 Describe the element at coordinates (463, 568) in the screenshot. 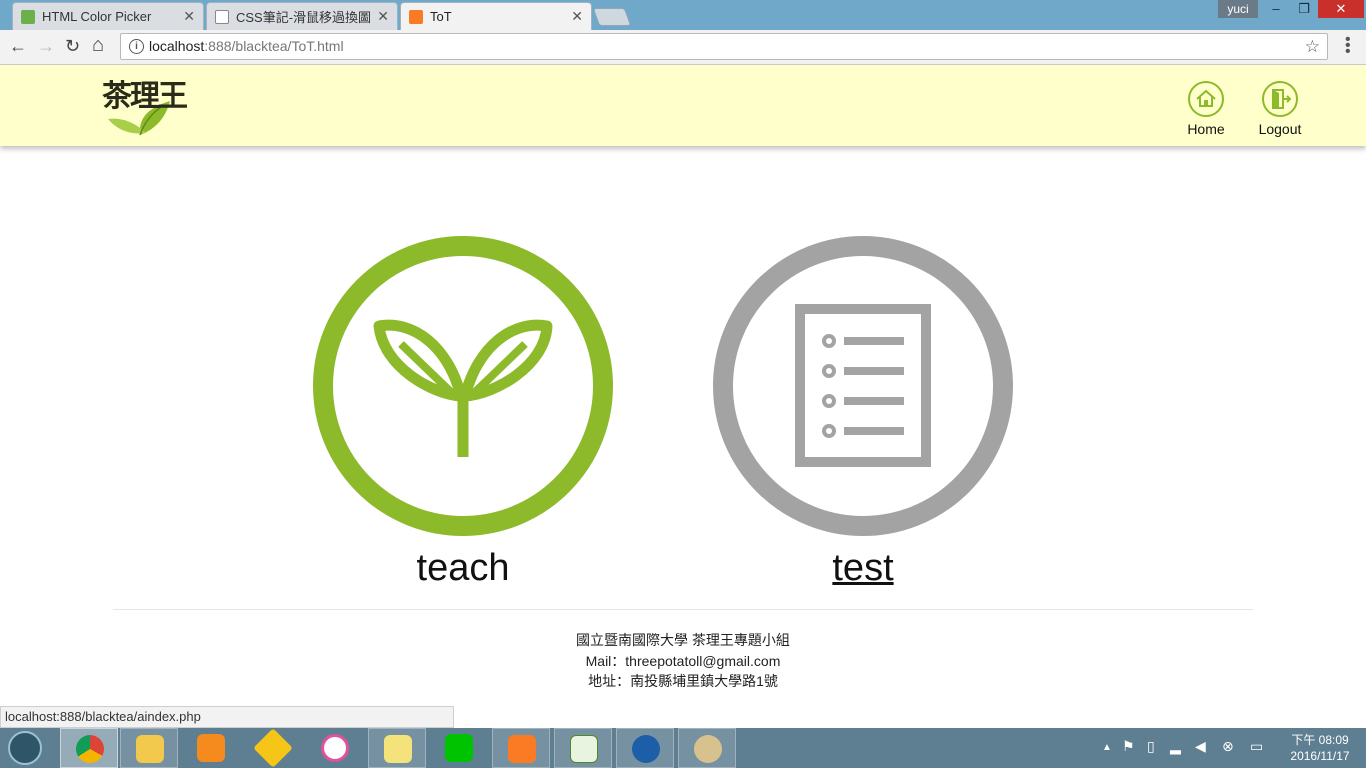

I see `teach-label: teach` at that location.